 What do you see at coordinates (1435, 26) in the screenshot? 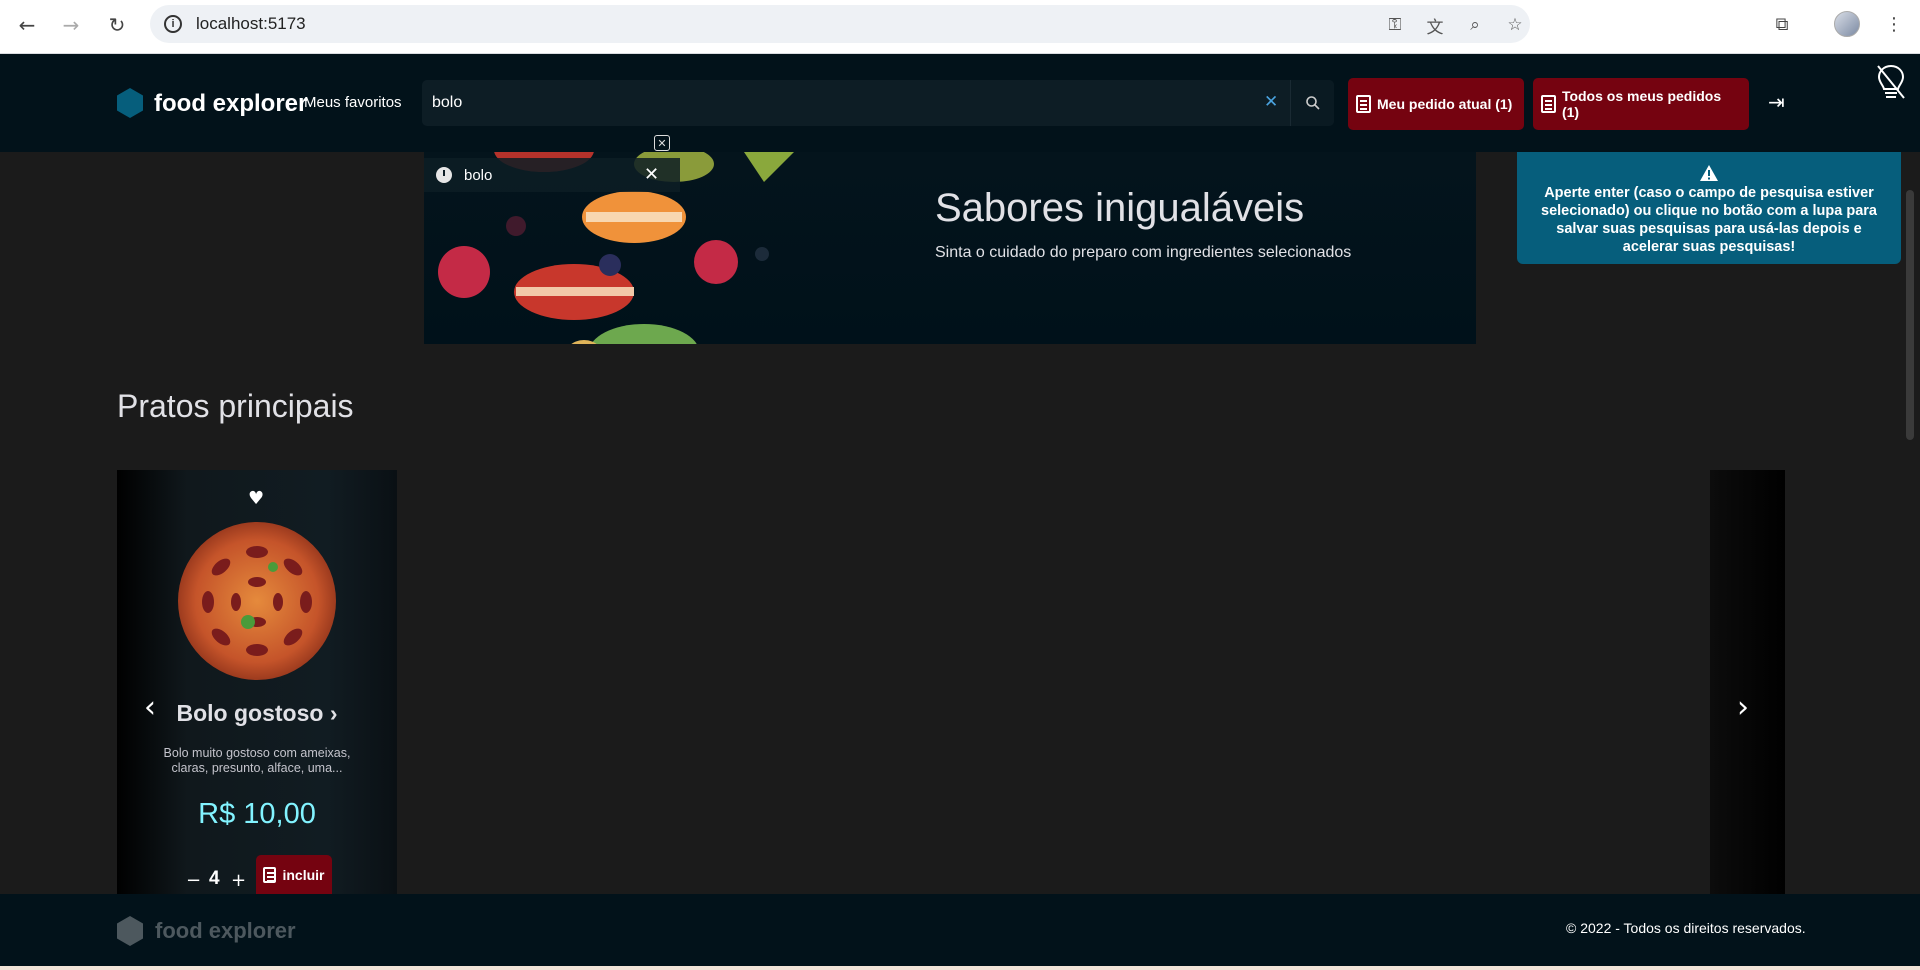
I see `translate-icon: 文` at bounding box center [1435, 26].